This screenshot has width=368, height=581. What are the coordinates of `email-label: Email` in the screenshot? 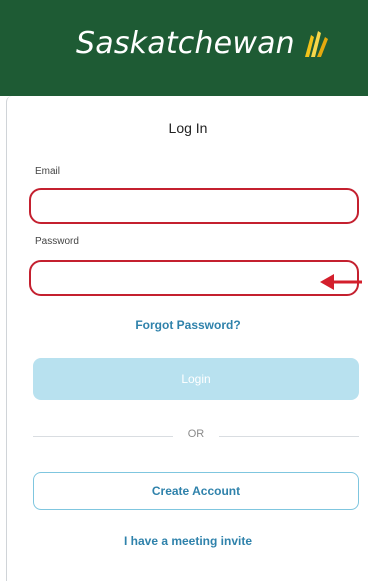 It's located at (48, 171).